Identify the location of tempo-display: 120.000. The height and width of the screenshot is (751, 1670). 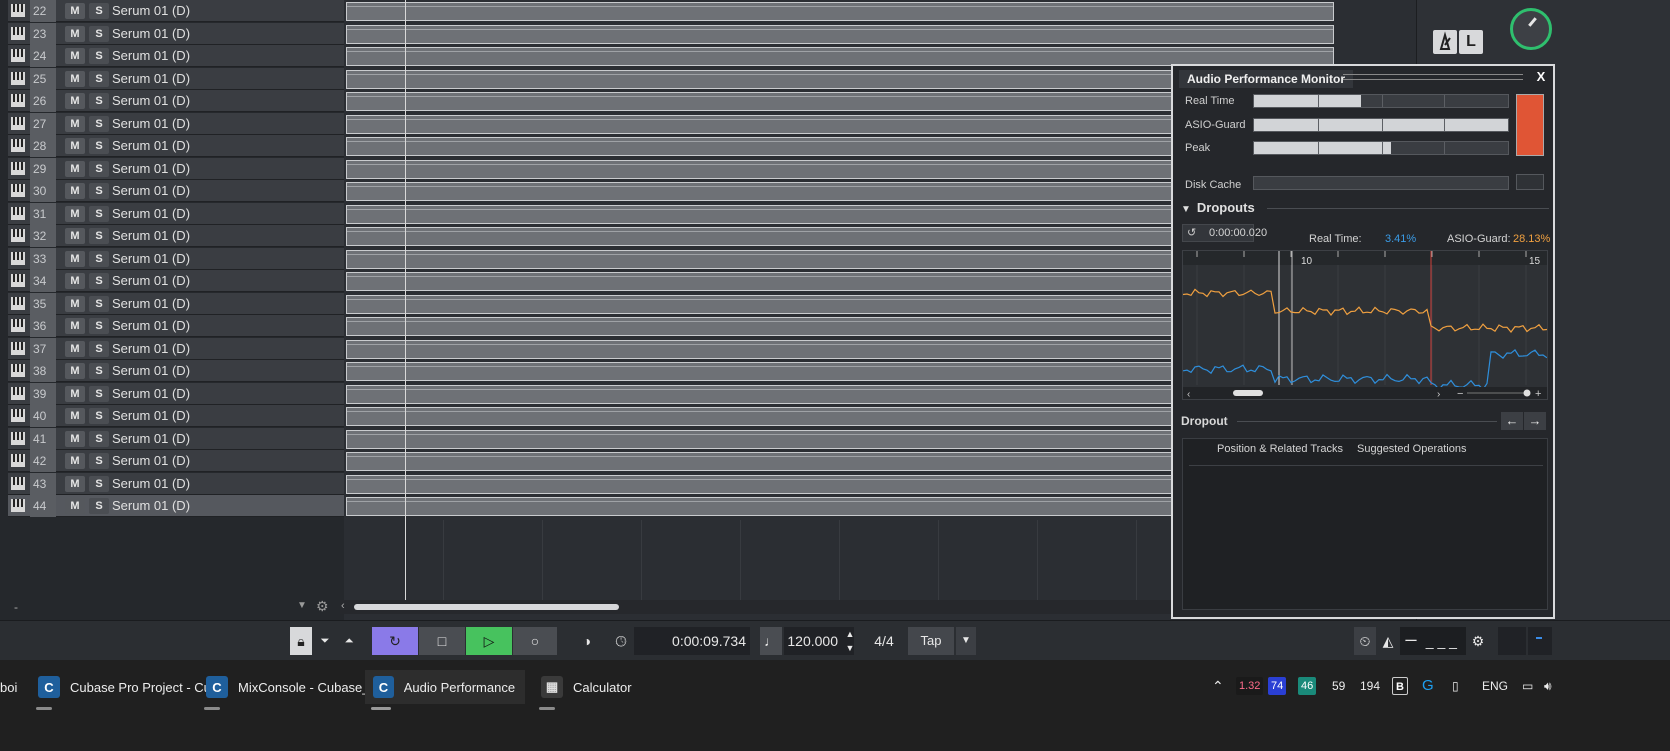
(819, 641).